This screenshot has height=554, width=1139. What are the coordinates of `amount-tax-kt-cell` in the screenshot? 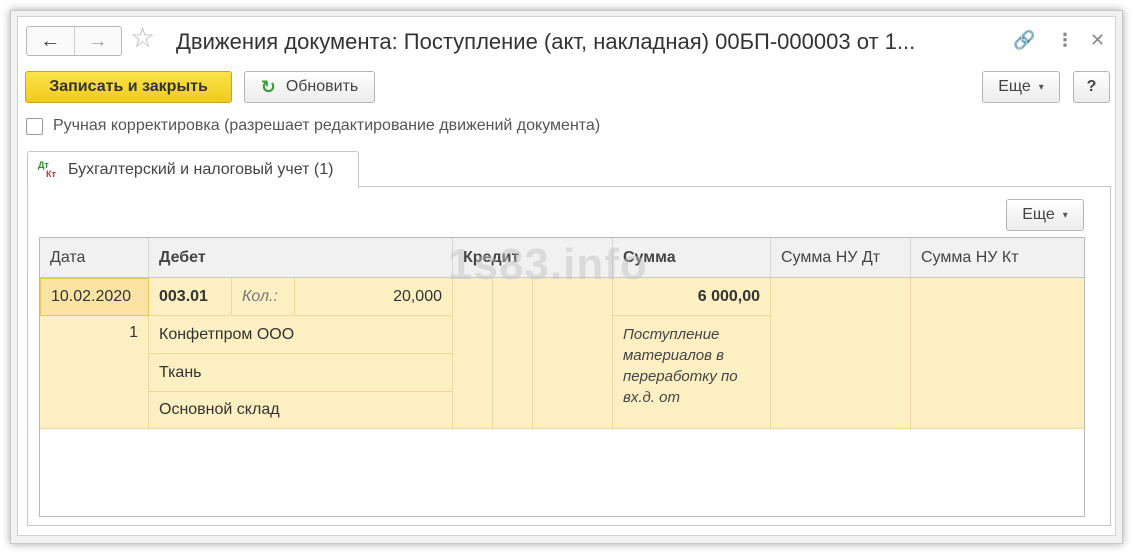 It's located at (997, 353).